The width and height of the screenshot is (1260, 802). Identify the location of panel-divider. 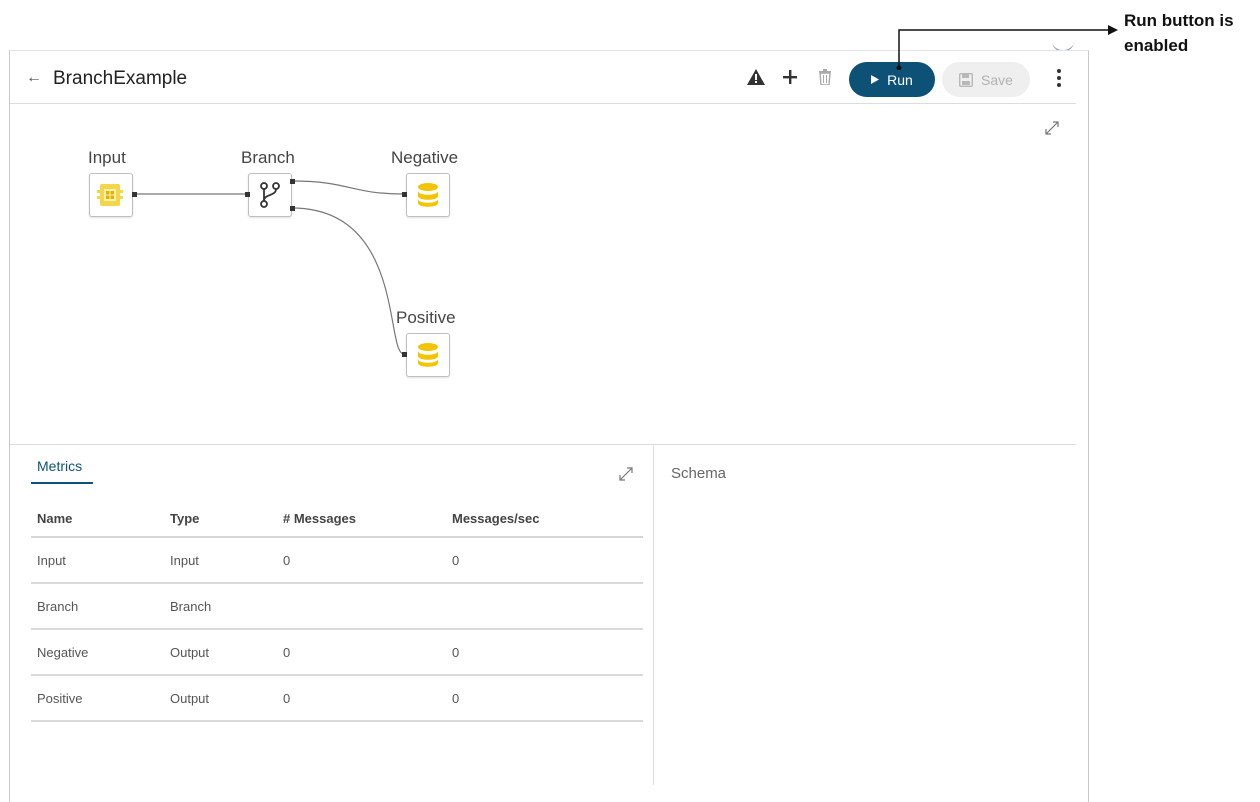
(543, 444).